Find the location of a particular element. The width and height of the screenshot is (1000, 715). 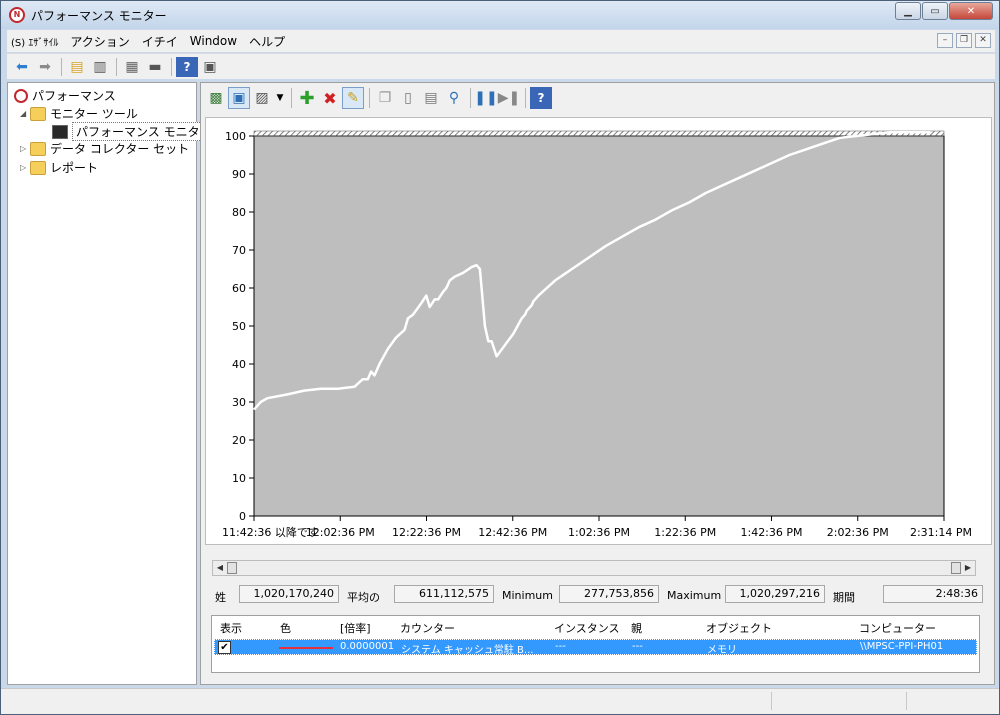

maximize-button: ▭ is located at coordinates (935, 11).